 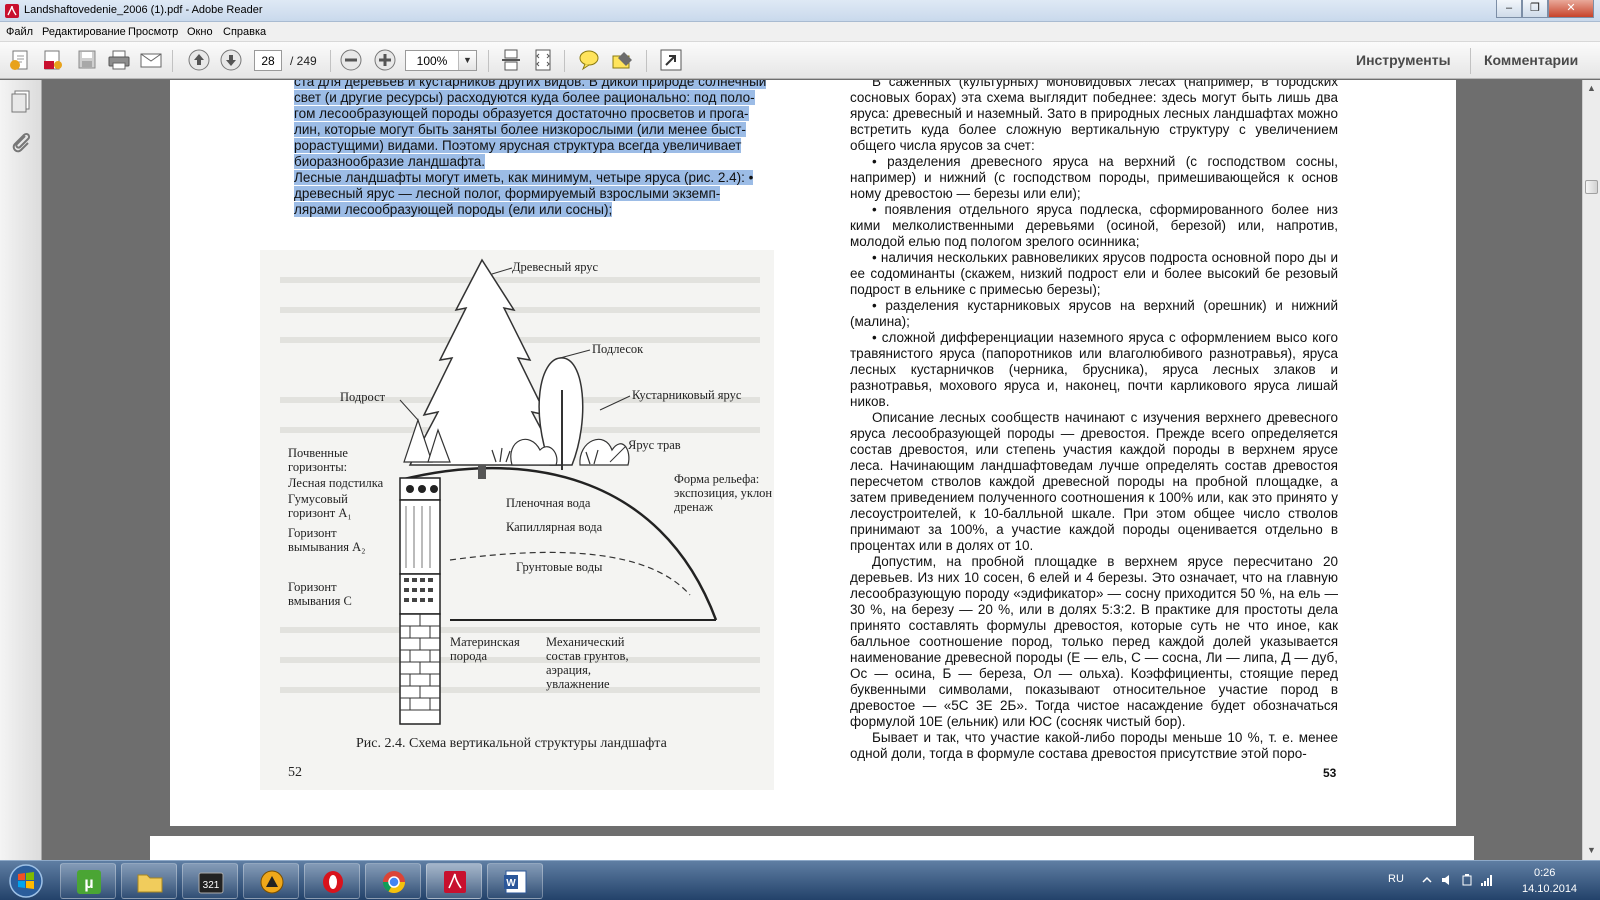 What do you see at coordinates (268, 60) in the screenshot?
I see `page-number-input` at bounding box center [268, 60].